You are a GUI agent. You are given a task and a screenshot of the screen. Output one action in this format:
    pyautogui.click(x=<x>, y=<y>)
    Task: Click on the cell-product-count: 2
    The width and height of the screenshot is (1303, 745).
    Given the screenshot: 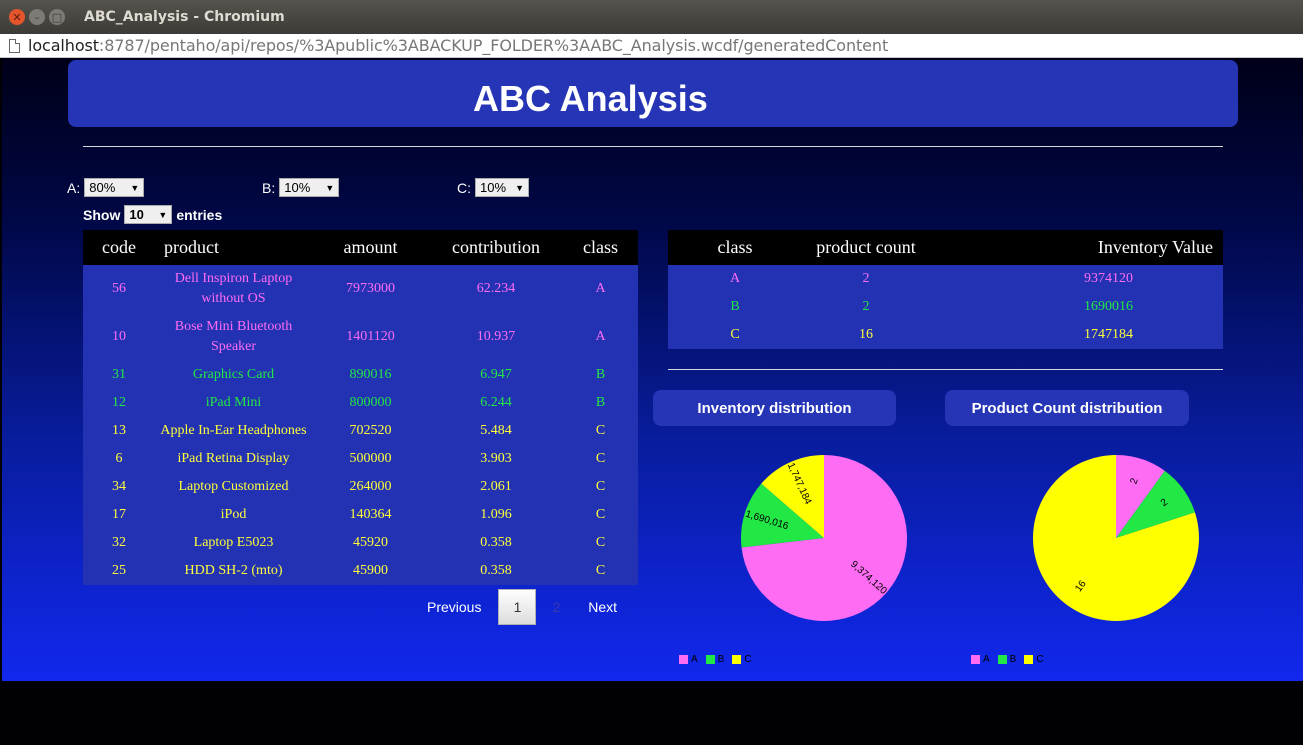 What is the action you would take?
    pyautogui.click(x=866, y=279)
    